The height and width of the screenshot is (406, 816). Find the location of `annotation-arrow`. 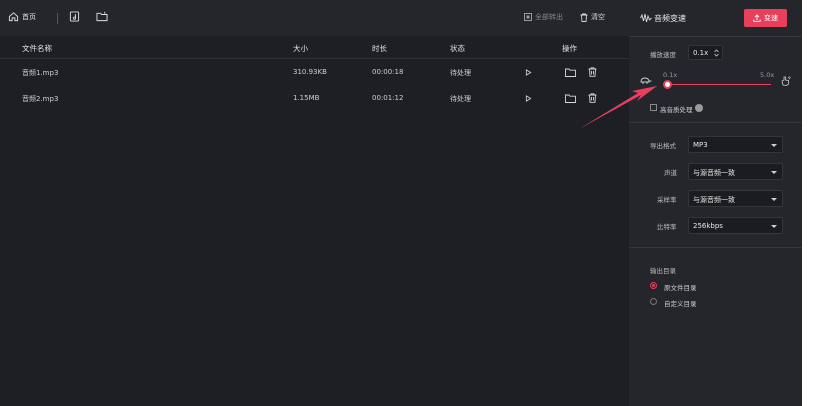

annotation-arrow is located at coordinates (618, 107).